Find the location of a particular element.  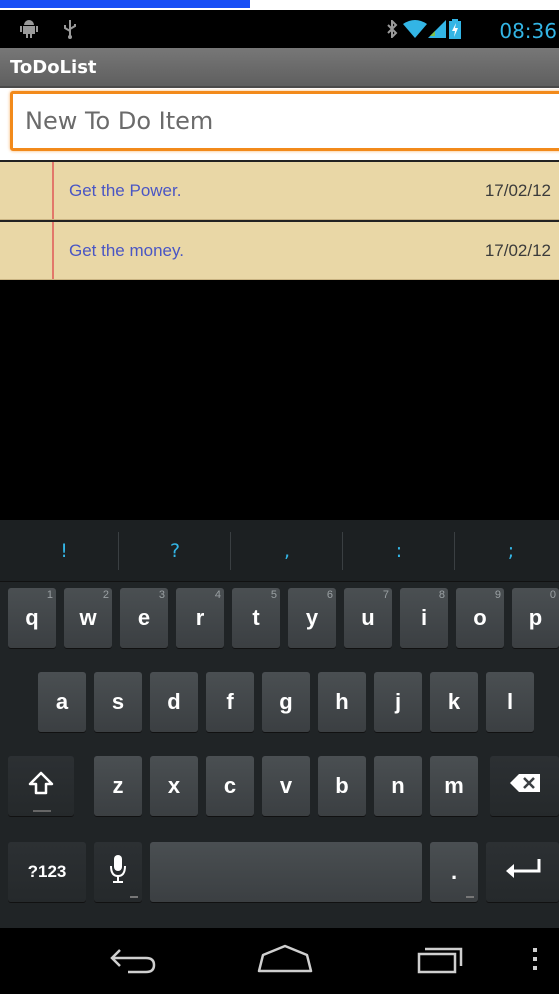

key-label: . is located at coordinates (454, 871).